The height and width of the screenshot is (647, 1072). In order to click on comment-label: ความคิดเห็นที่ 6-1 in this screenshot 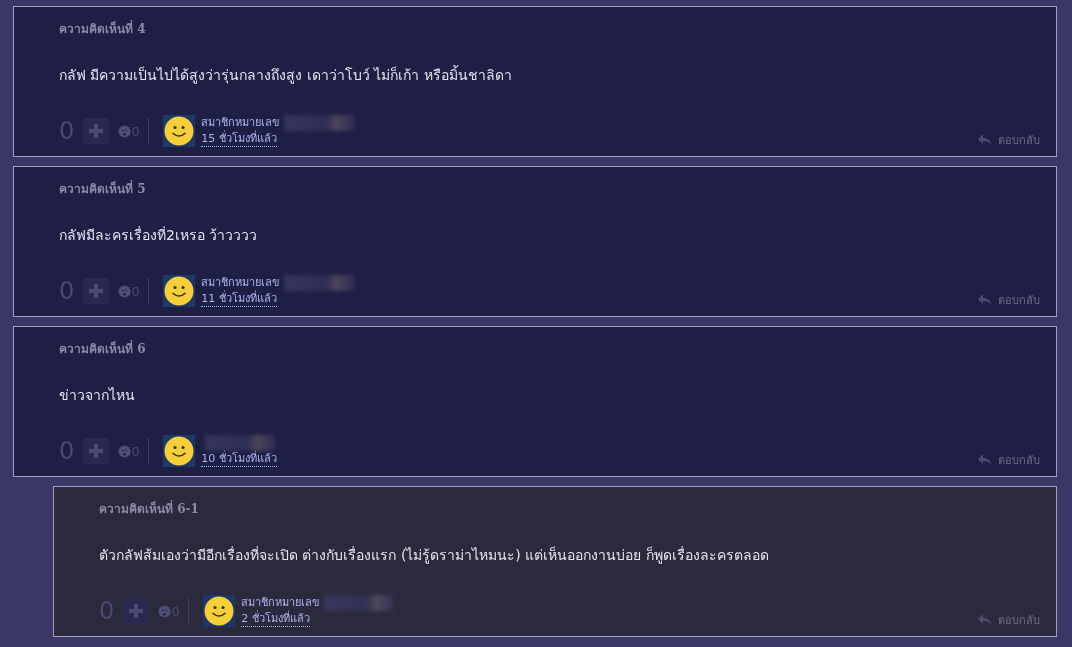, I will do `click(149, 508)`.